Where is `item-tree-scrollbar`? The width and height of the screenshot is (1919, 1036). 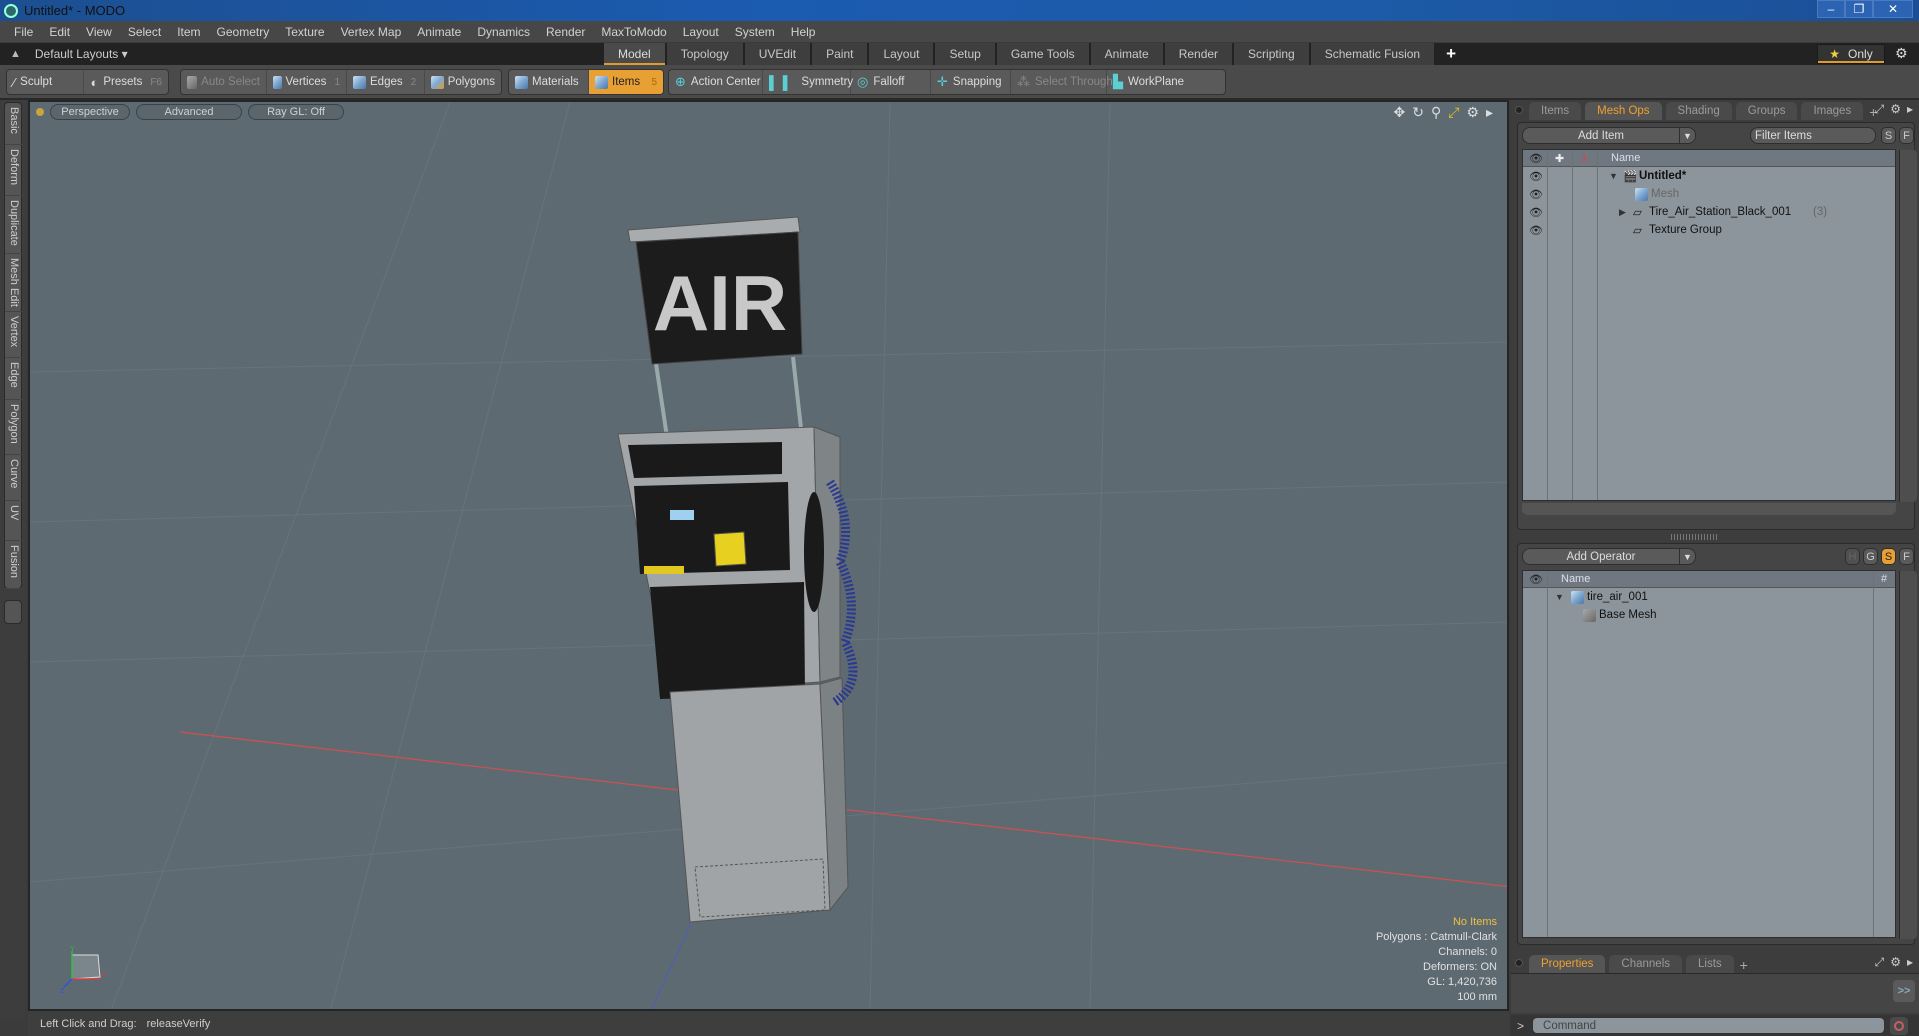
item-tree-scrollbar is located at coordinates (1908, 326).